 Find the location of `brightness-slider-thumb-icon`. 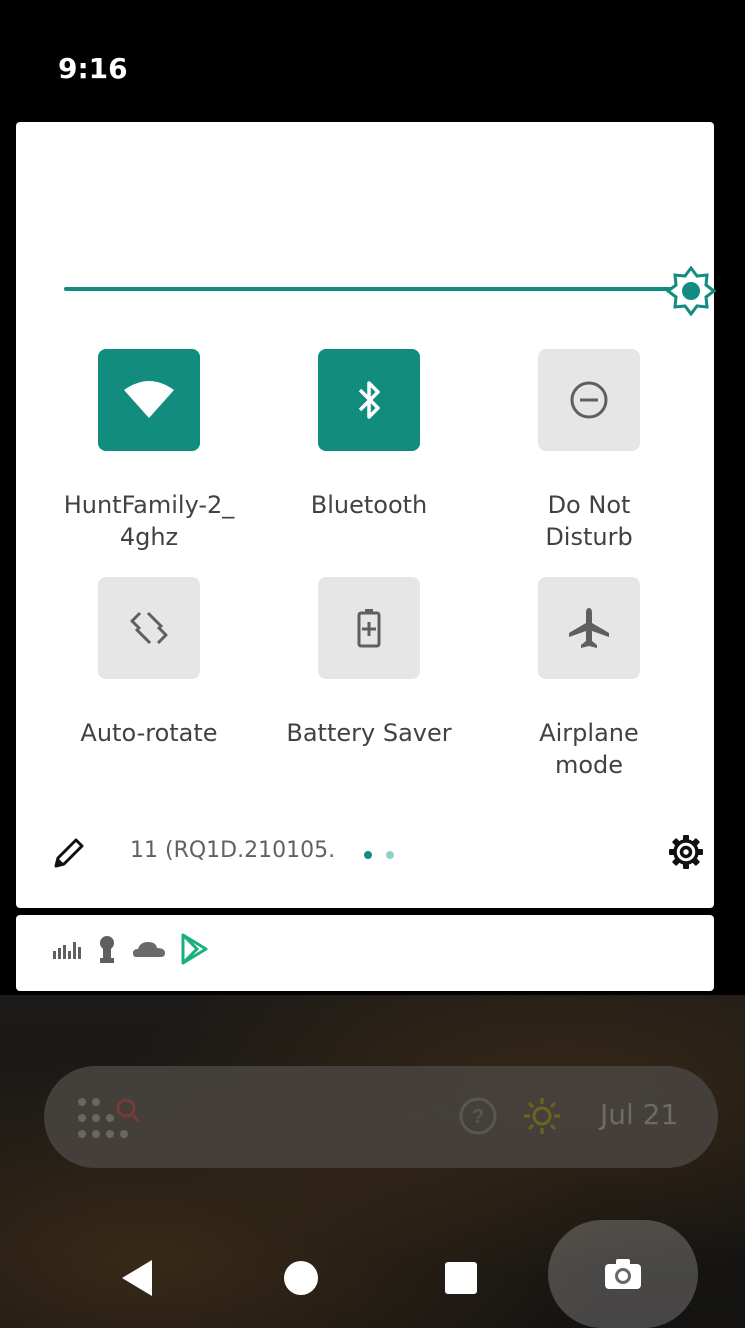

brightness-slider-thumb-icon is located at coordinates (691, 291).